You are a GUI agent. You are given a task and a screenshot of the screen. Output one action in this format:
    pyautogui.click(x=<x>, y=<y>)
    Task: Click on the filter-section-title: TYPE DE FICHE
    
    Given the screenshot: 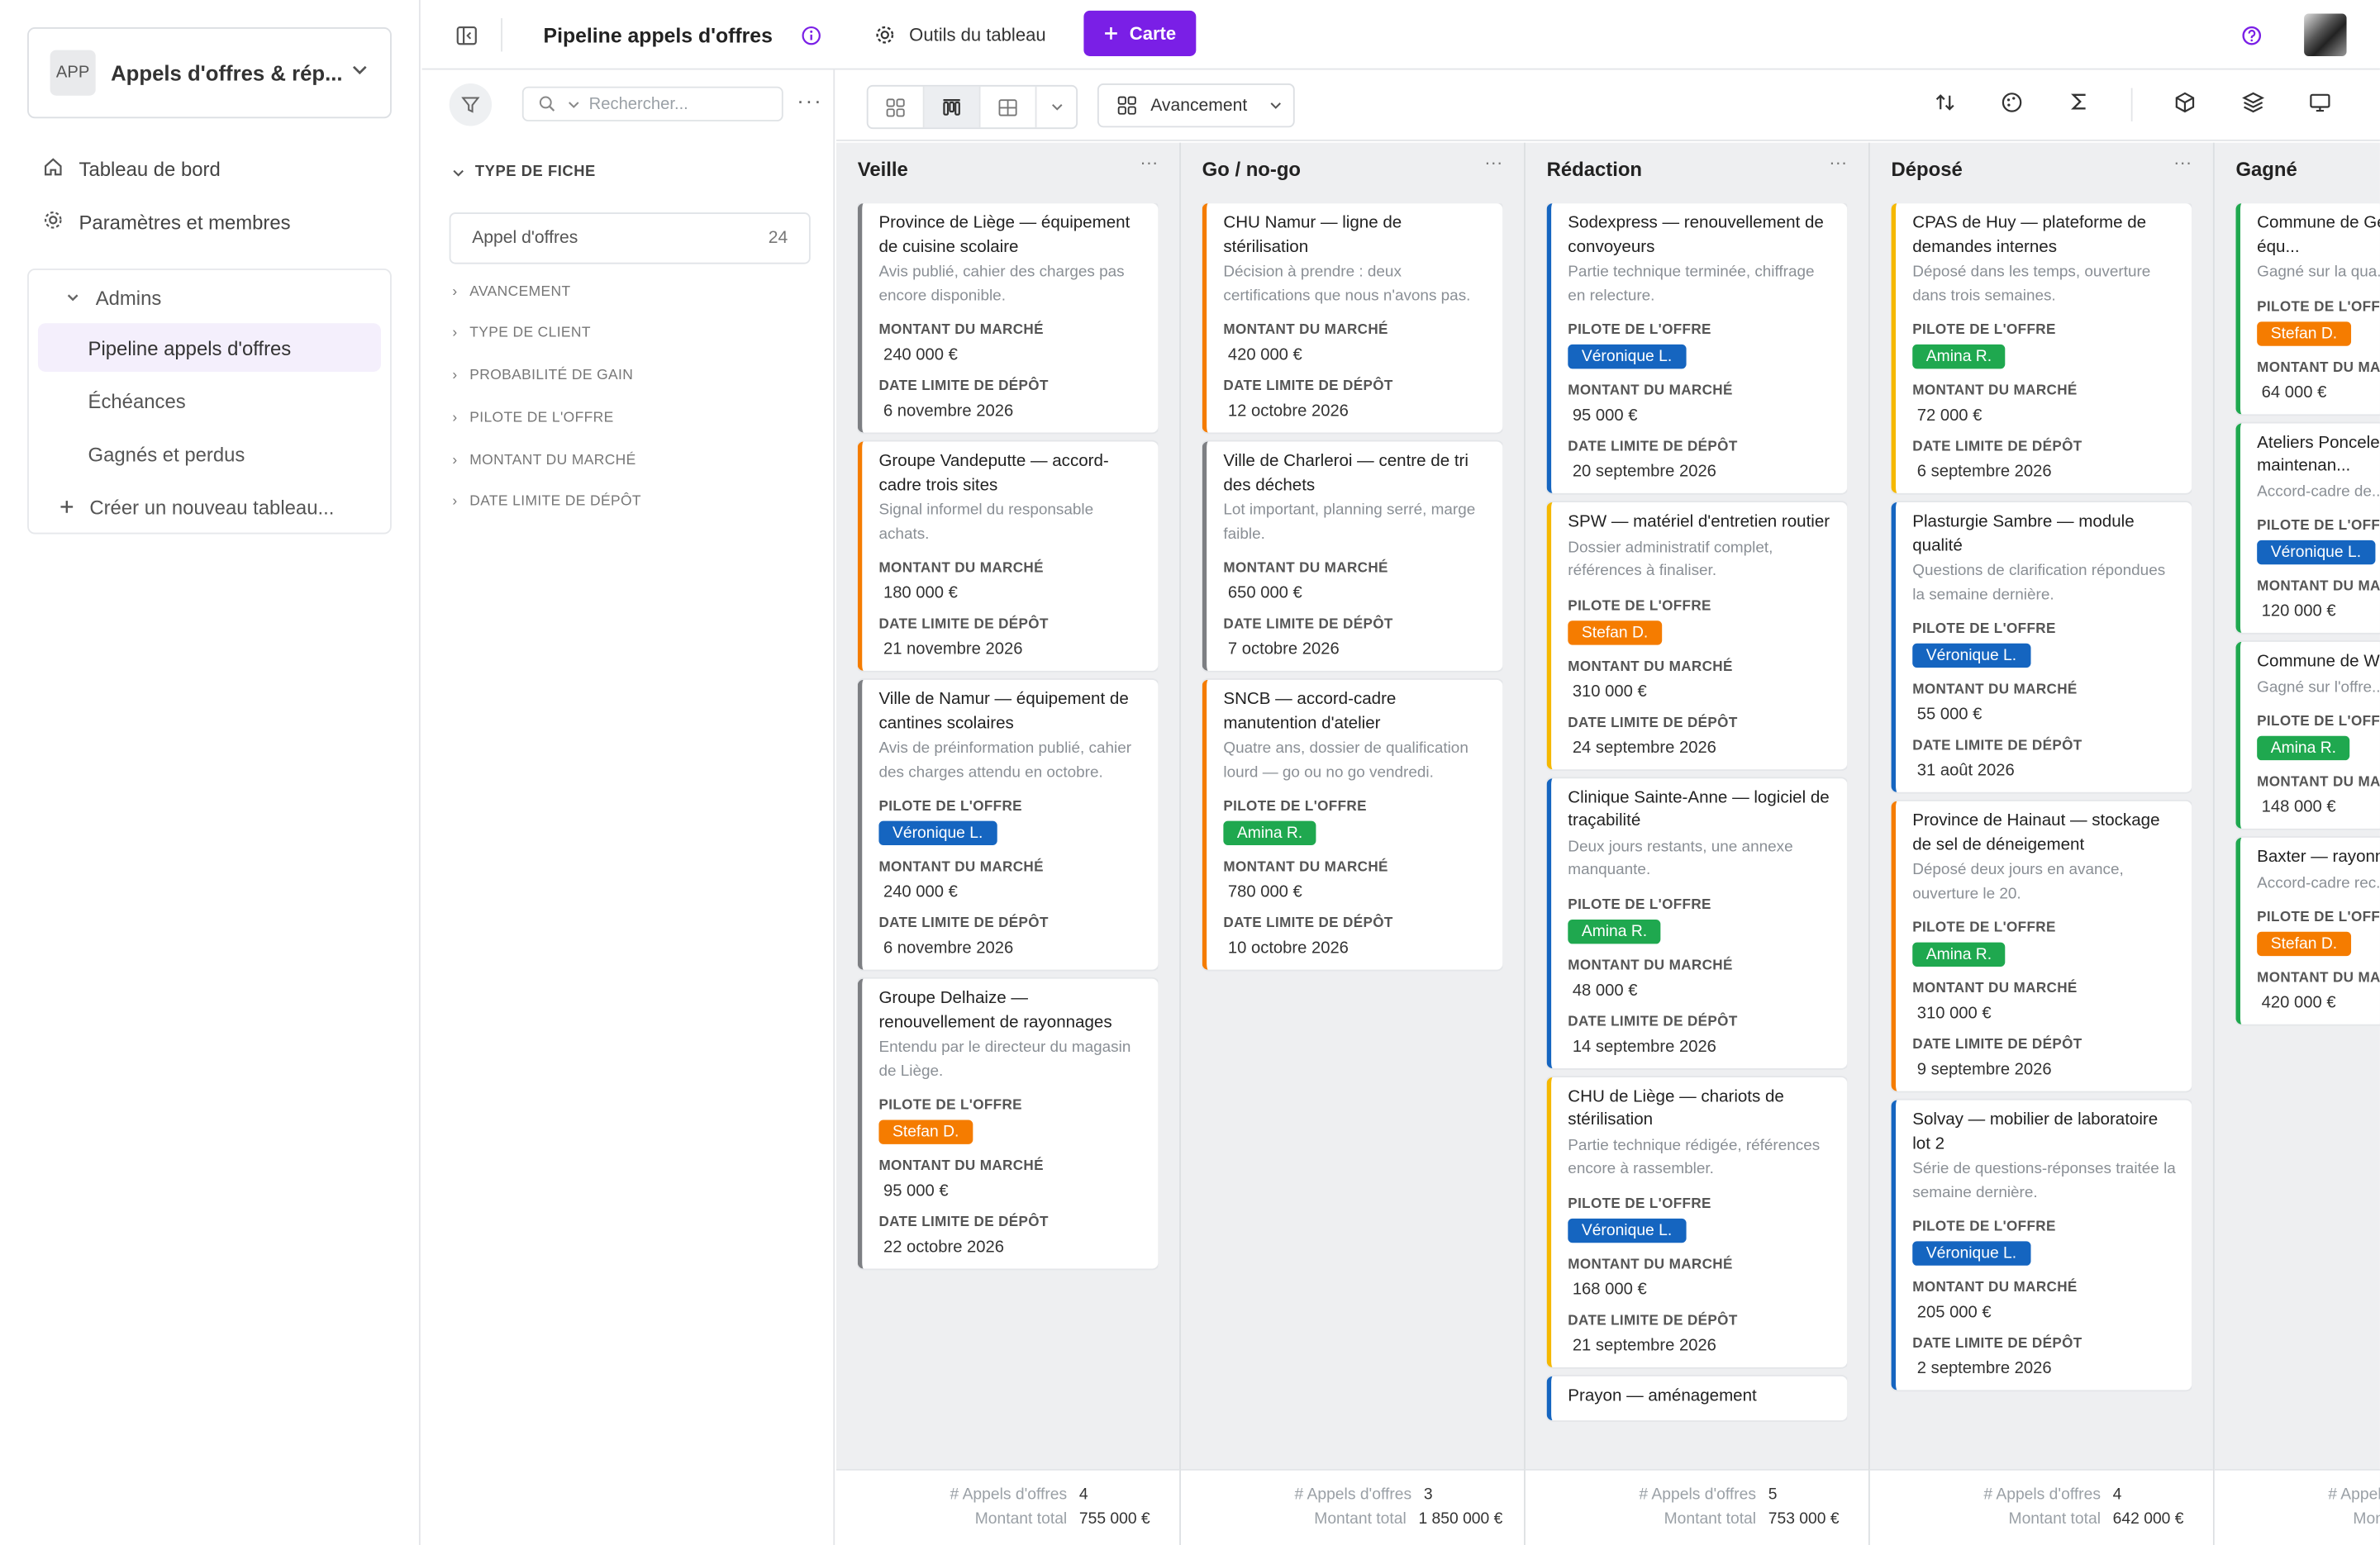 What is the action you would take?
    pyautogui.click(x=524, y=172)
    